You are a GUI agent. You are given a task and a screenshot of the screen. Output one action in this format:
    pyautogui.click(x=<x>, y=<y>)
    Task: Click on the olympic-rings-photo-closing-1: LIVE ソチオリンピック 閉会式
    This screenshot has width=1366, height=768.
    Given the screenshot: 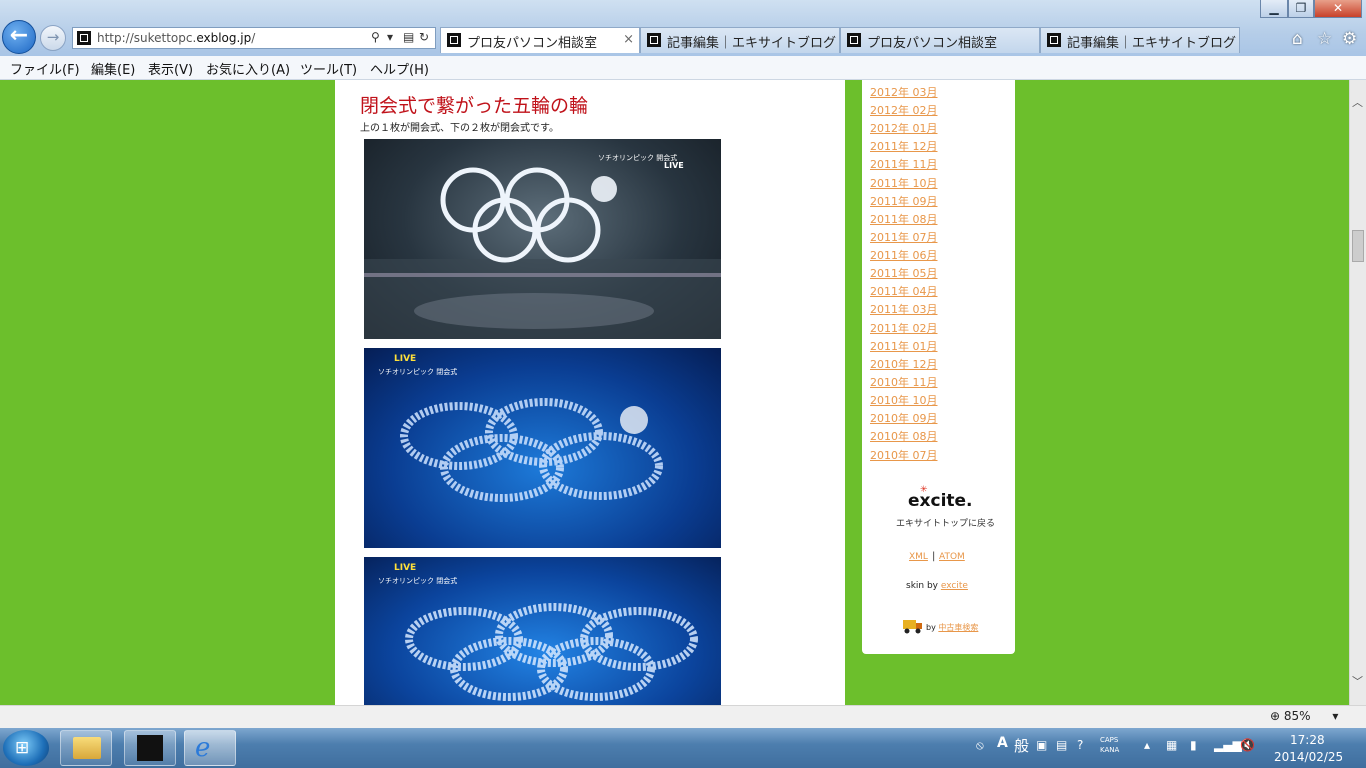 What is the action you would take?
    pyautogui.click(x=542, y=448)
    